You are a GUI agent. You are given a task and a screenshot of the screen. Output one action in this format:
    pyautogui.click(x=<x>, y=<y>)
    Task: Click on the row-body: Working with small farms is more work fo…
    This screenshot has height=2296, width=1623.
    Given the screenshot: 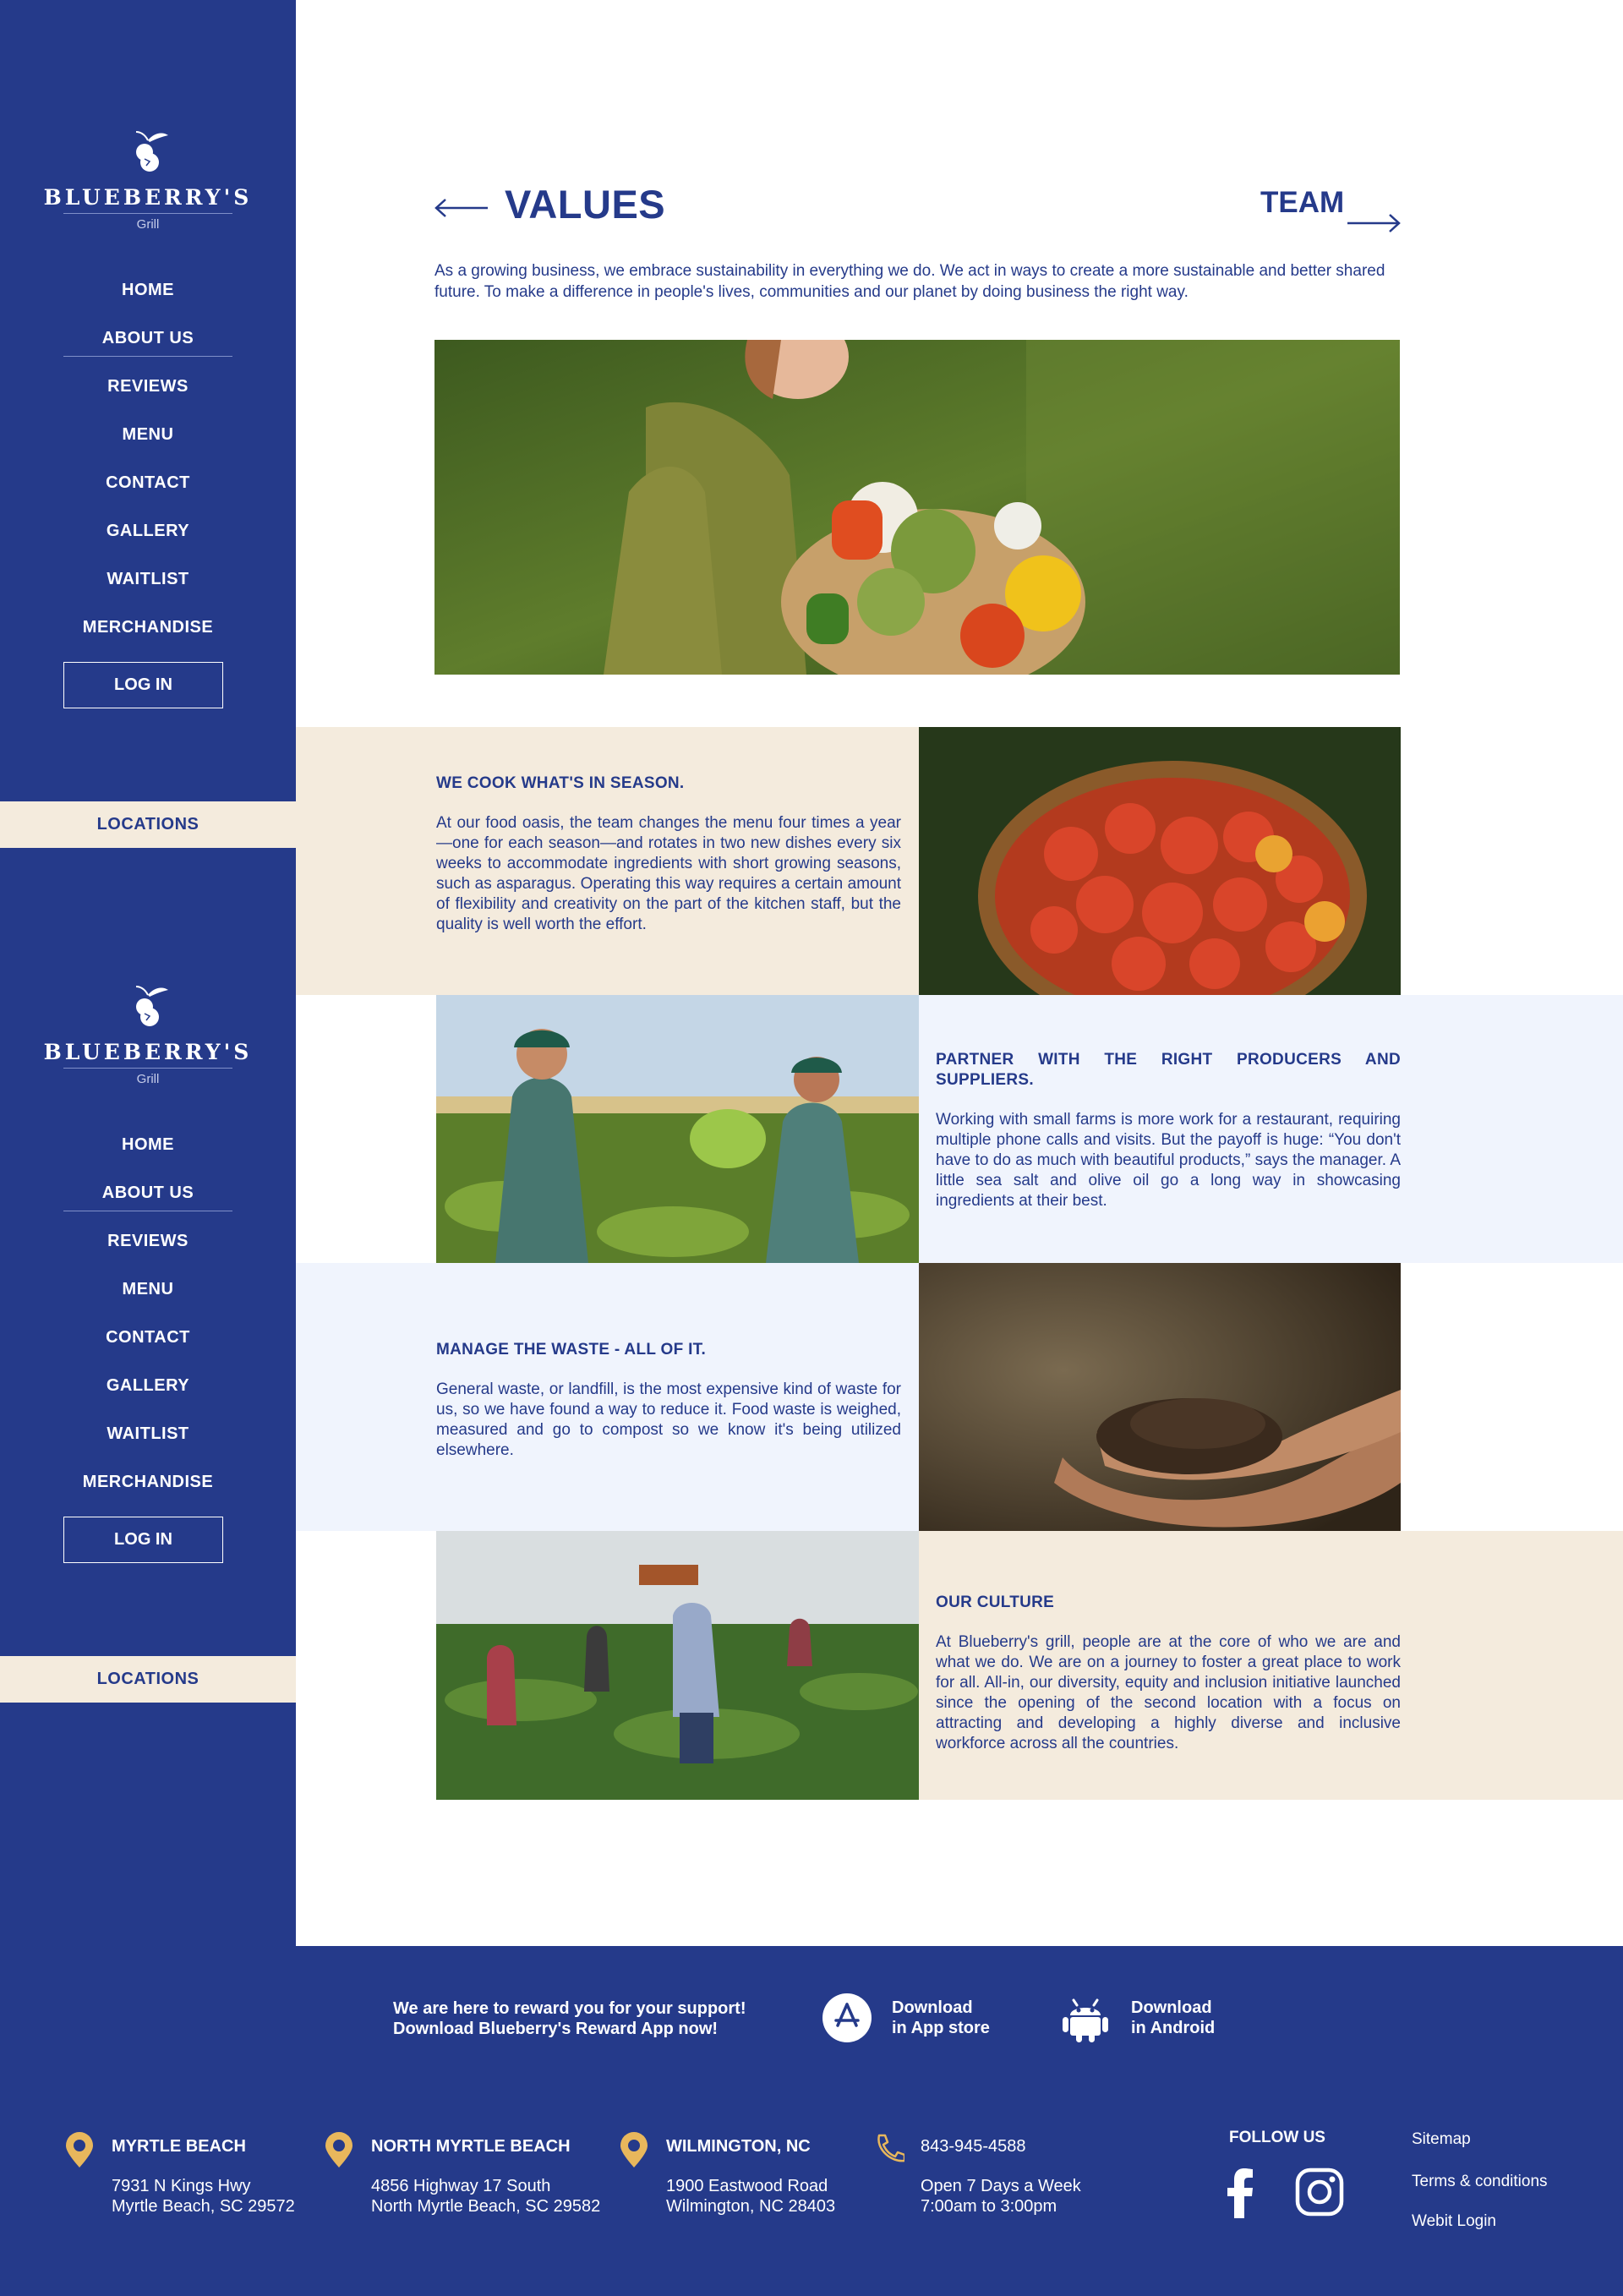 What is the action you would take?
    pyautogui.click(x=1169, y=1160)
    